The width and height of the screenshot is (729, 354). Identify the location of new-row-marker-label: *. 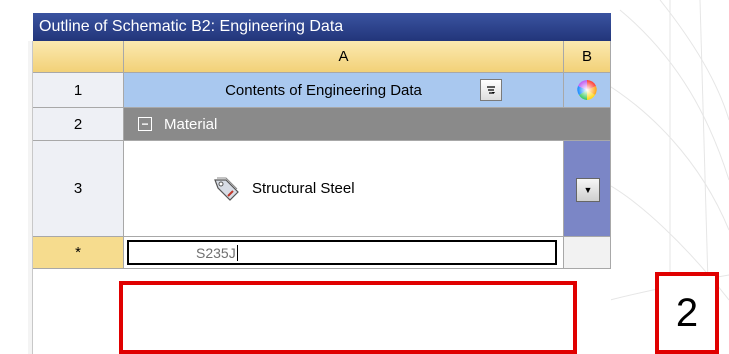
(78, 252).